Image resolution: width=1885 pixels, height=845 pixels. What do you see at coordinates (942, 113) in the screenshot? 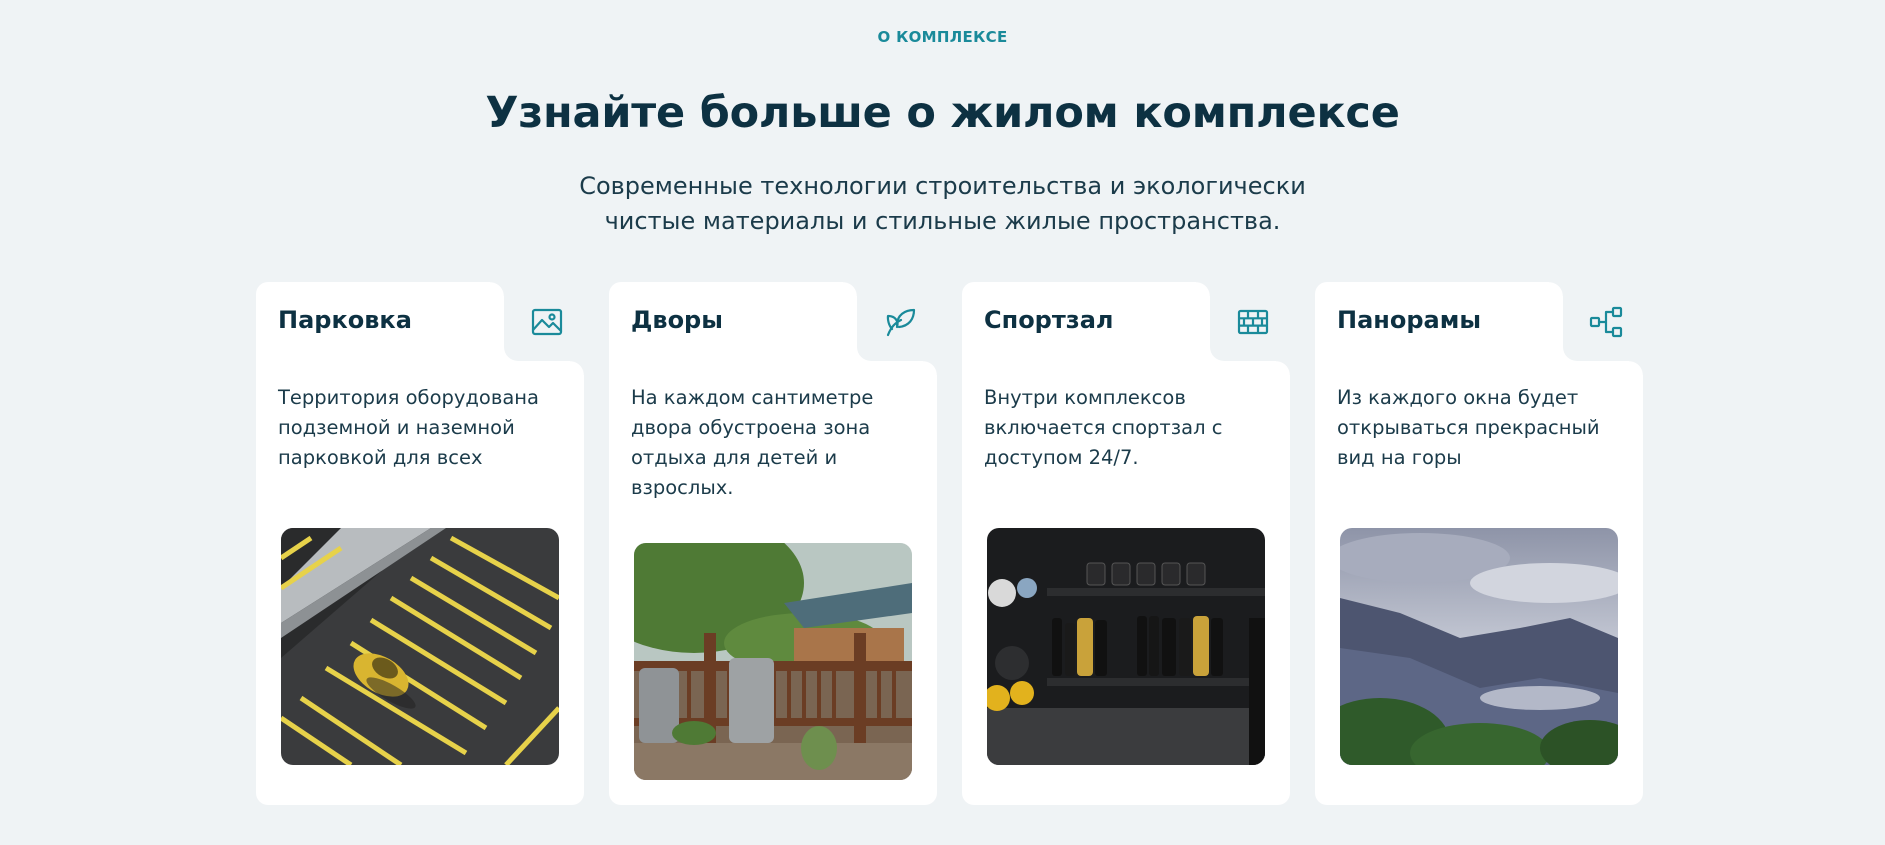
I see `section-title: Узнайте больше о жилом комплексе` at bounding box center [942, 113].